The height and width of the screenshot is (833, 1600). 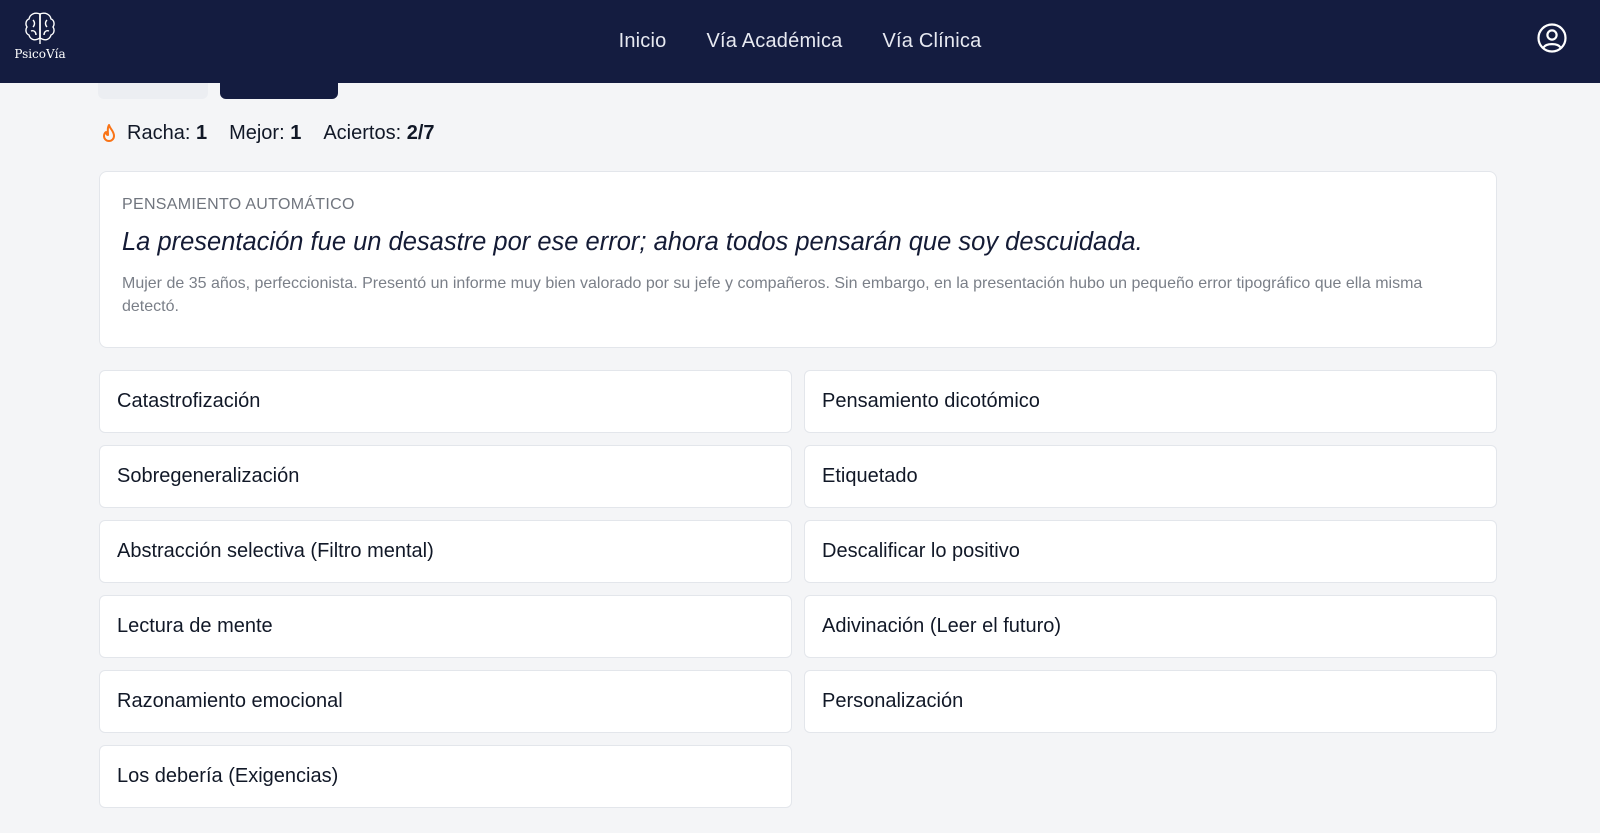 What do you see at coordinates (445, 401) in the screenshot?
I see `option-catastrofizacion: Catastrofización` at bounding box center [445, 401].